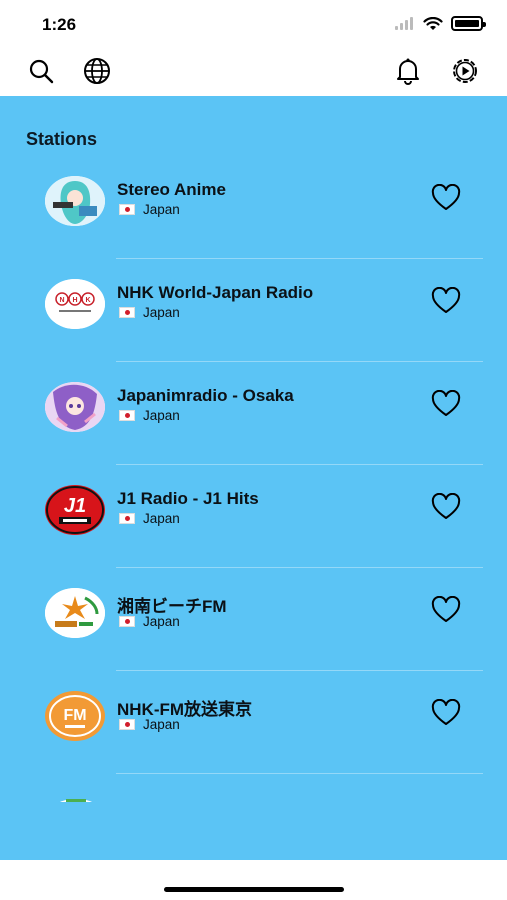 Image resolution: width=507 pixels, height=900 pixels. I want to click on status-time: 1:26, so click(59, 24).